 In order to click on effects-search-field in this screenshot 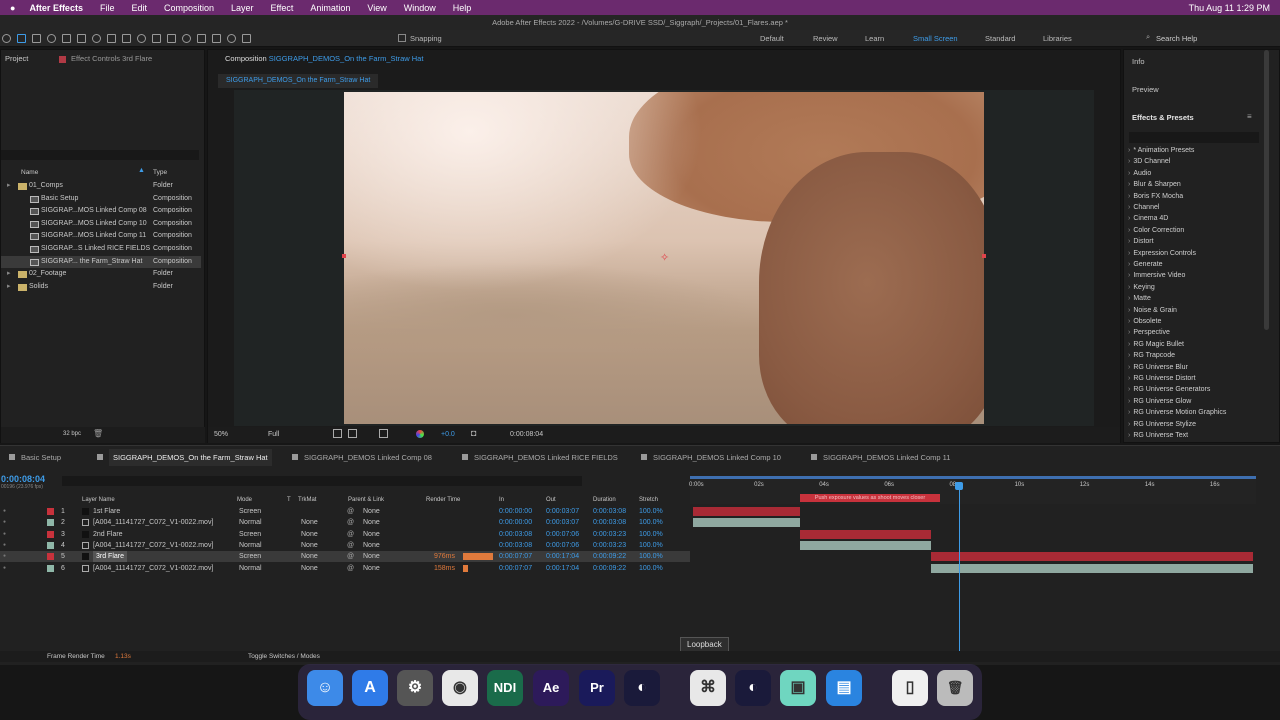, I will do `click(1194, 137)`.